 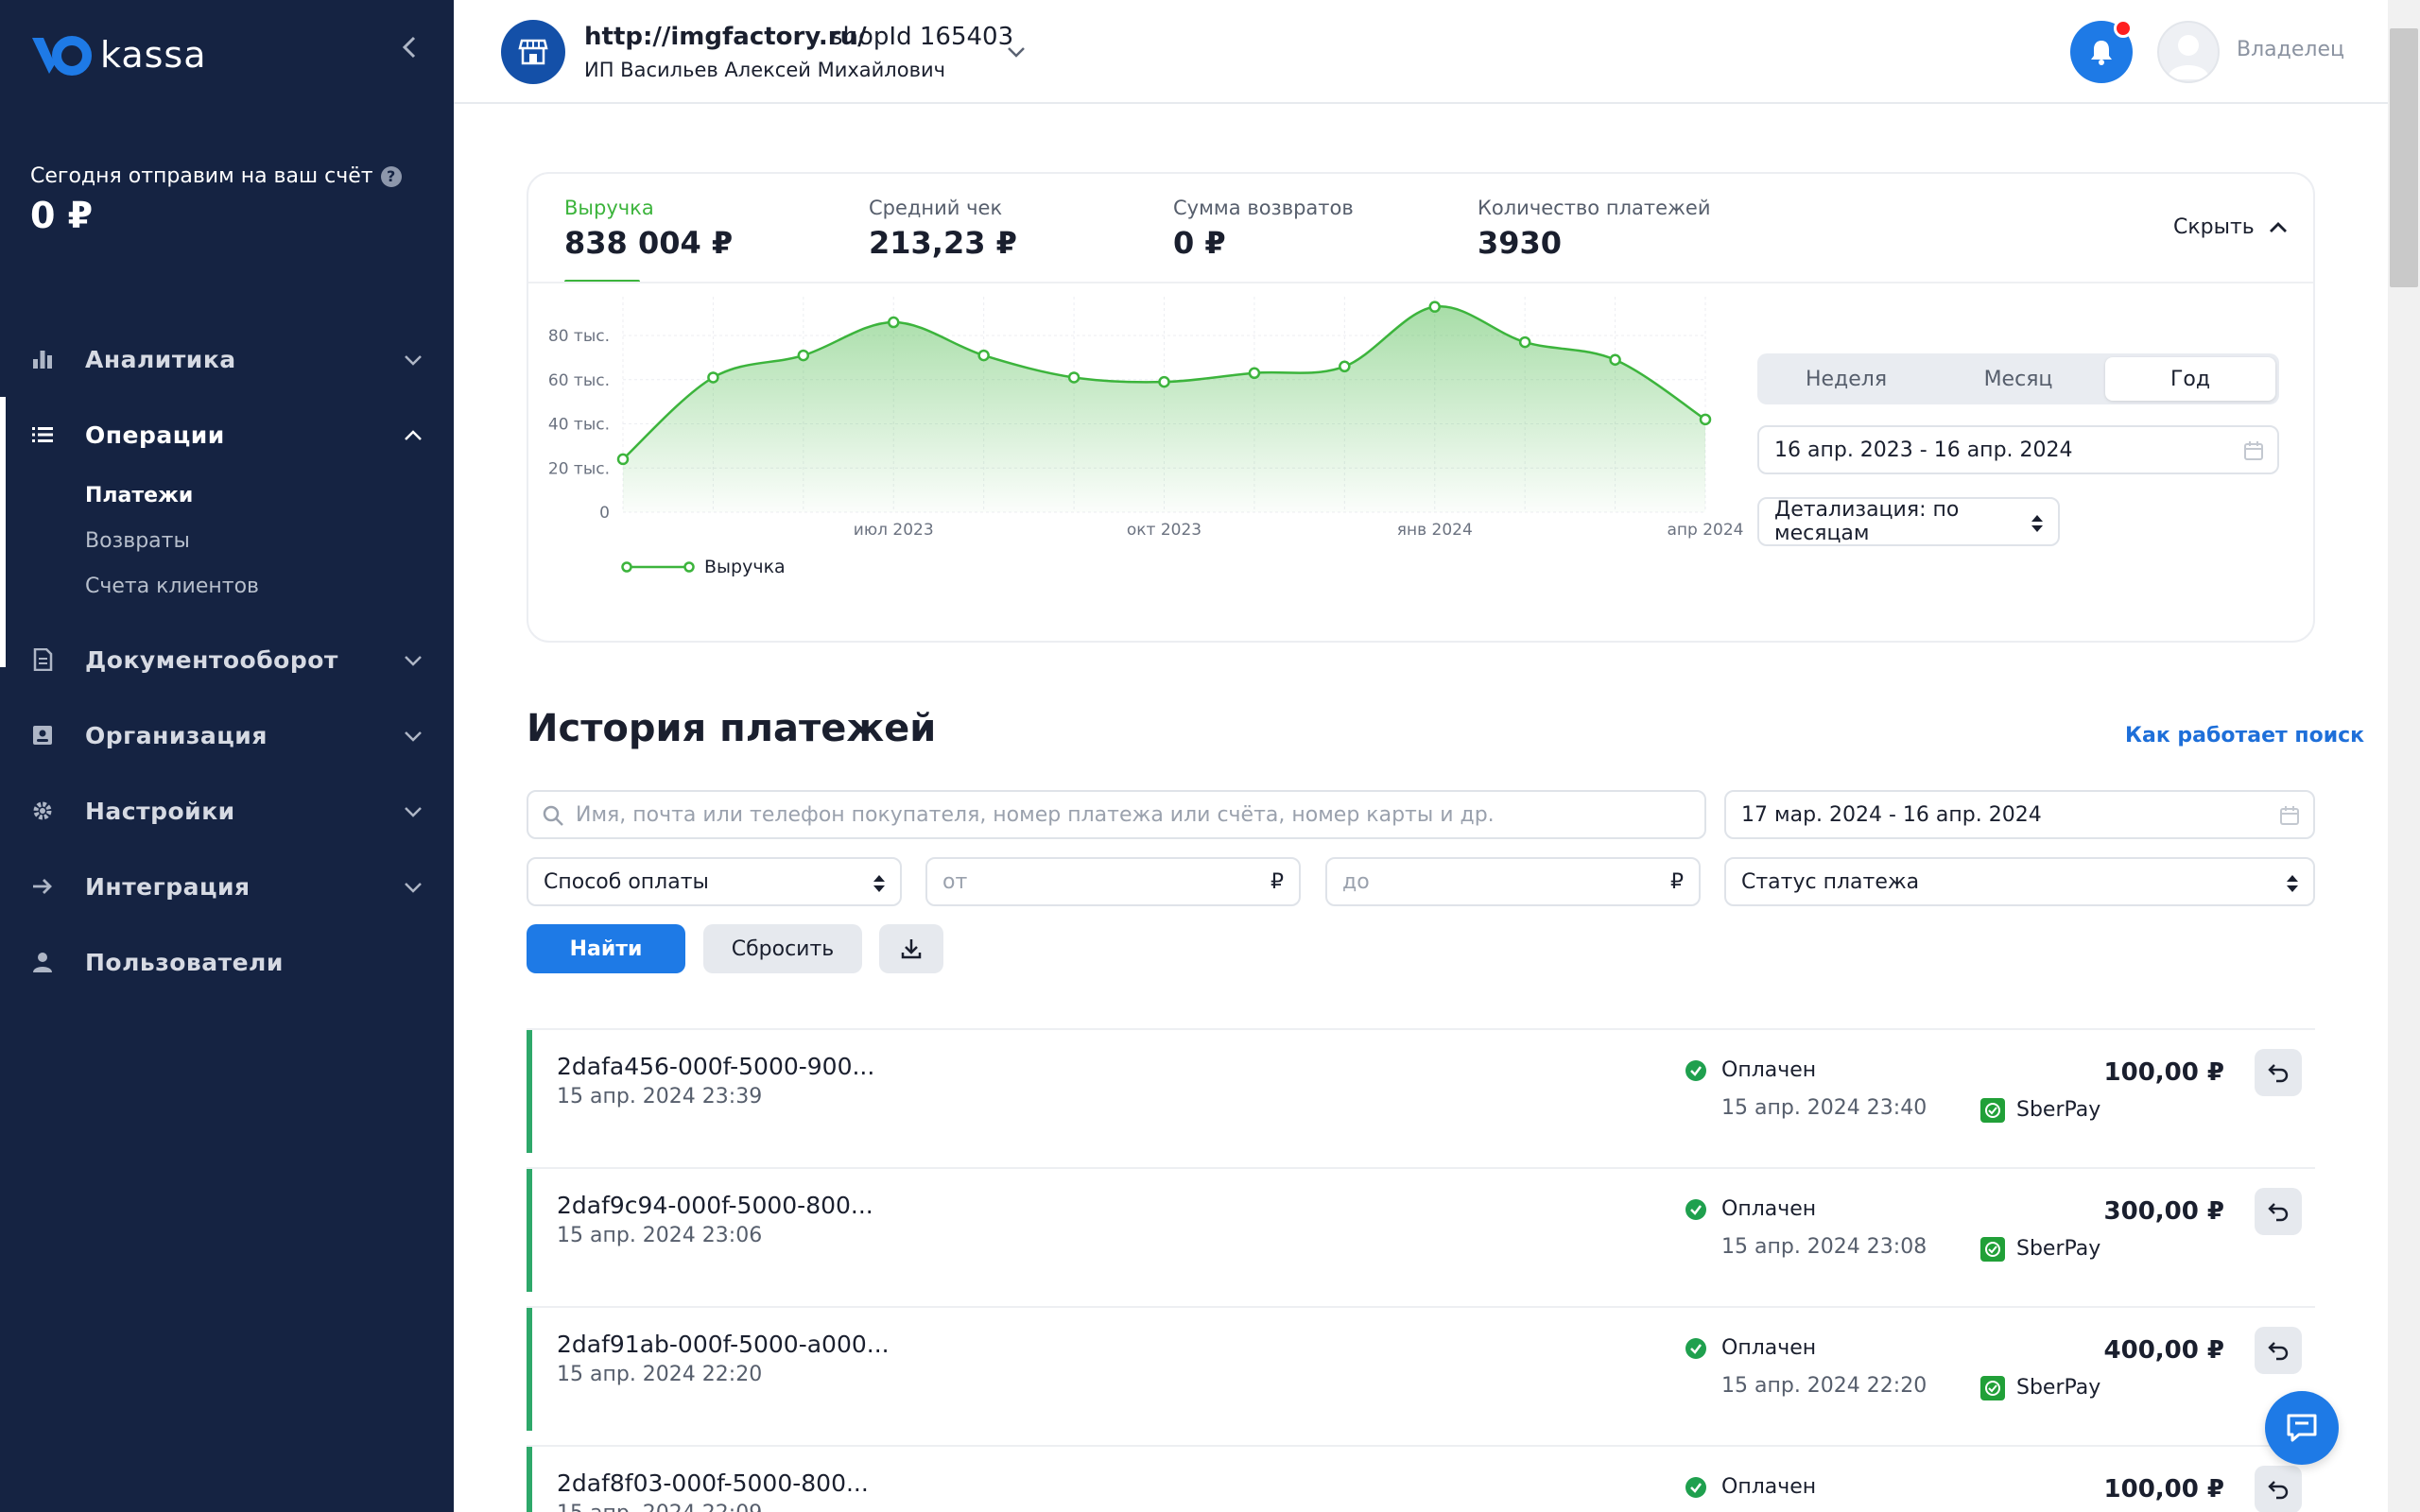 What do you see at coordinates (714, 881) in the screenshot?
I see `payment-method-select: Способ оплаты` at bounding box center [714, 881].